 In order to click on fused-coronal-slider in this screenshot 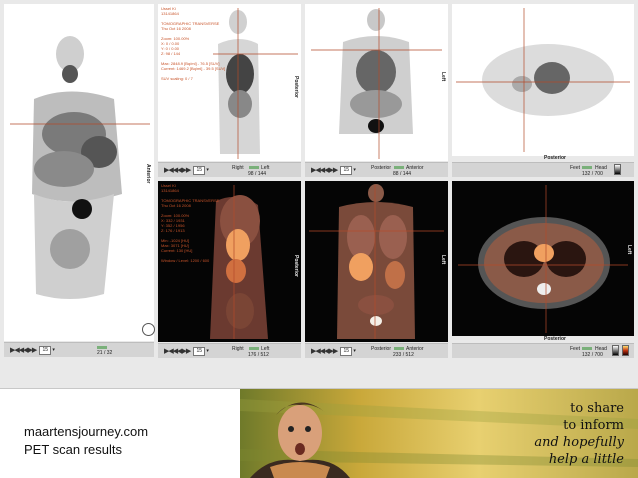, I will do `click(399, 348)`.